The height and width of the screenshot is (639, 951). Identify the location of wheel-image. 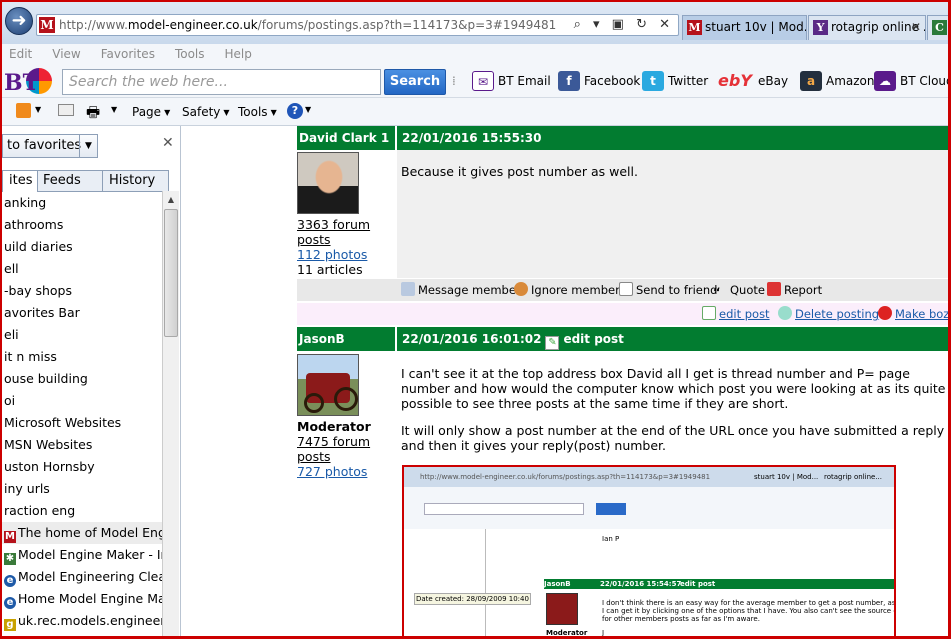
(314, 403).